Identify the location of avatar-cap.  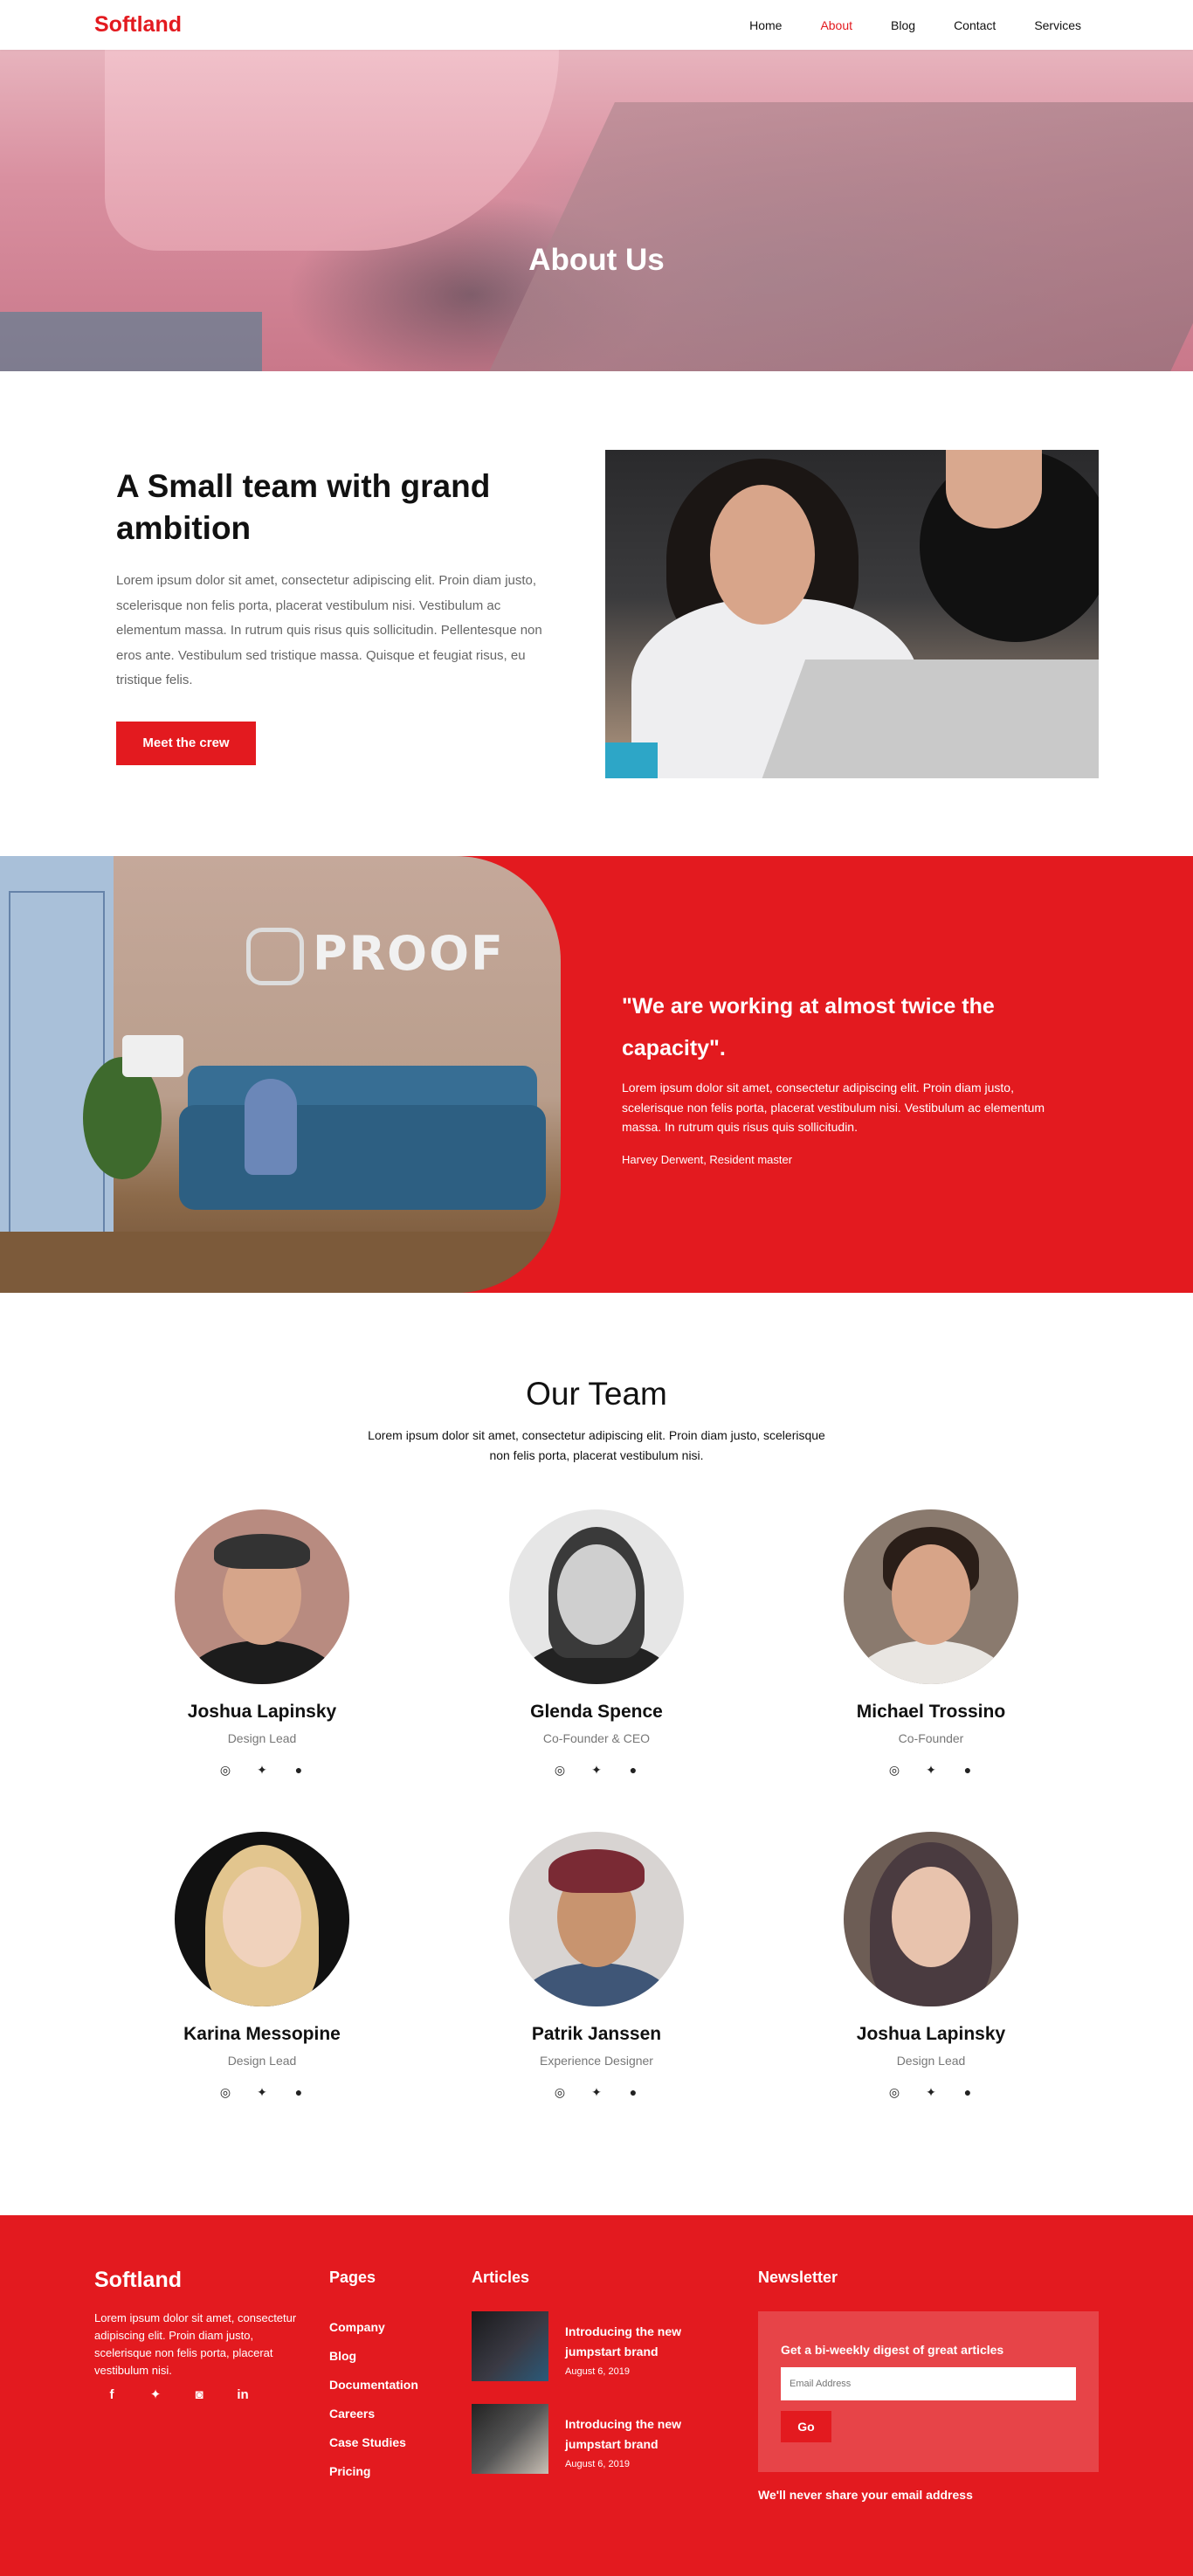
(262, 1551).